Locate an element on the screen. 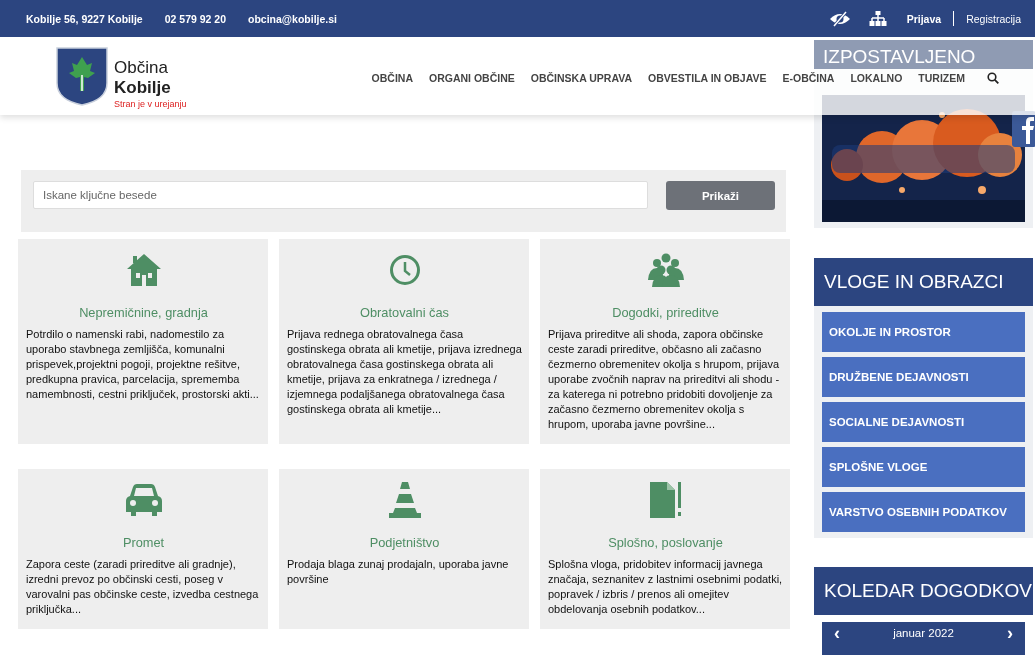 Image resolution: width=1035 pixels, height=655 pixels. people-group-icon is located at coordinates (665, 270).